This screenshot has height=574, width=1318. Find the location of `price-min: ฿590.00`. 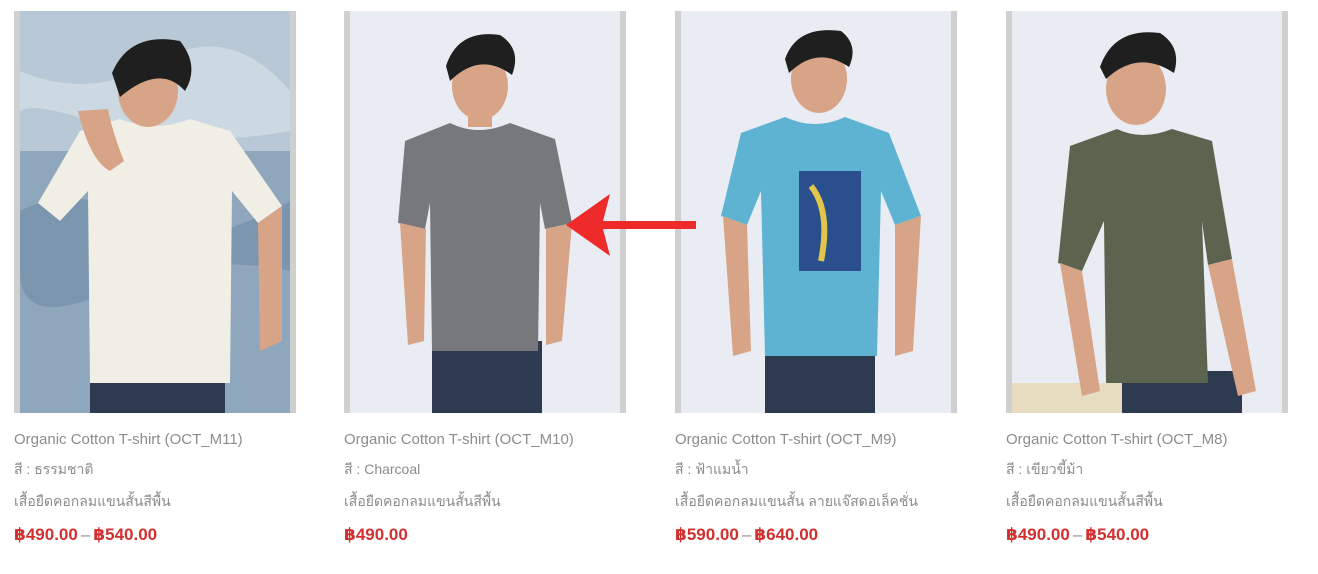

price-min: ฿590.00 is located at coordinates (707, 534).